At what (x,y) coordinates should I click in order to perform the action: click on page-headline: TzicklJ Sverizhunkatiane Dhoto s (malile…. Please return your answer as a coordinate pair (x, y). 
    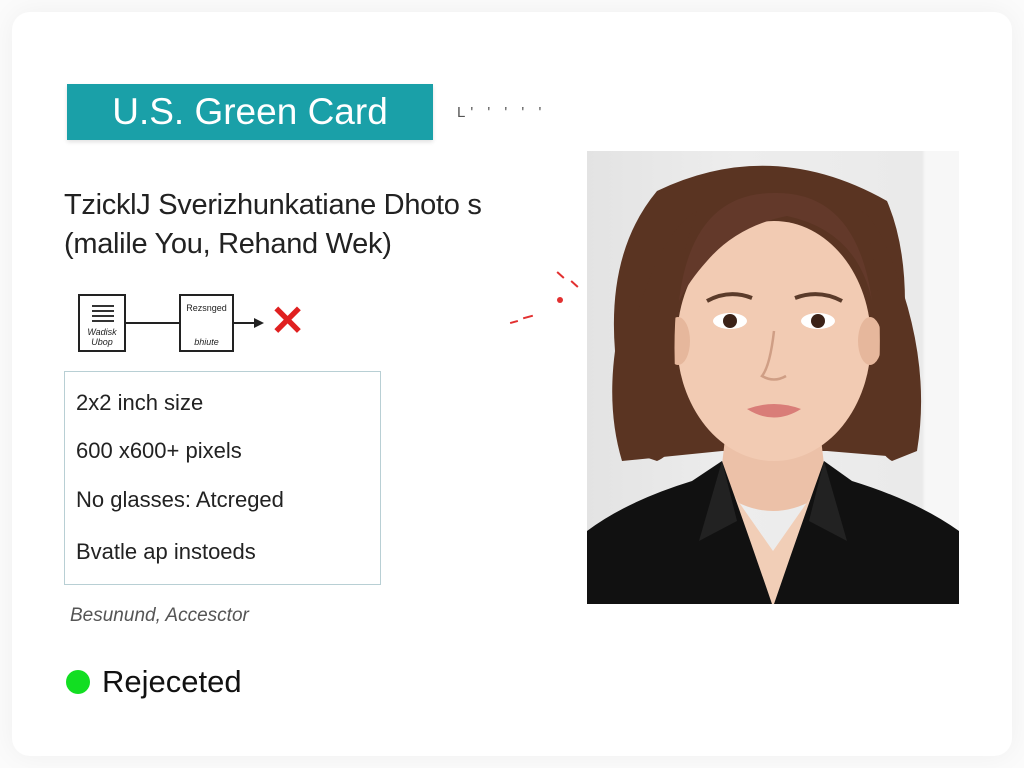
    Looking at the image, I should click on (273, 225).